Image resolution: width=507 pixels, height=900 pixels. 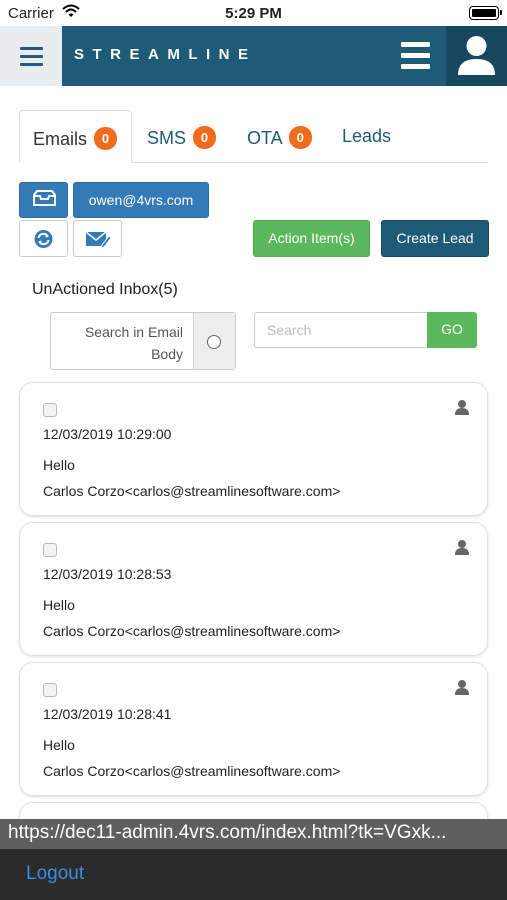 What do you see at coordinates (253, 874) in the screenshot?
I see `bottom-bar: Logout` at bounding box center [253, 874].